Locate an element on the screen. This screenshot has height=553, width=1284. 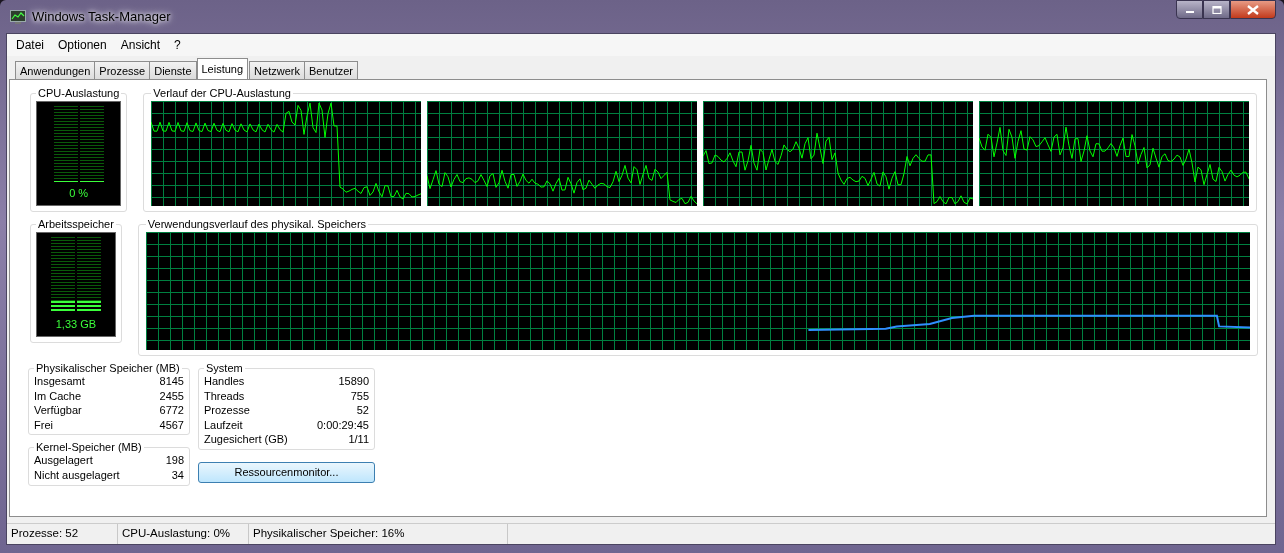
tab: Dienste is located at coordinates (173, 70).